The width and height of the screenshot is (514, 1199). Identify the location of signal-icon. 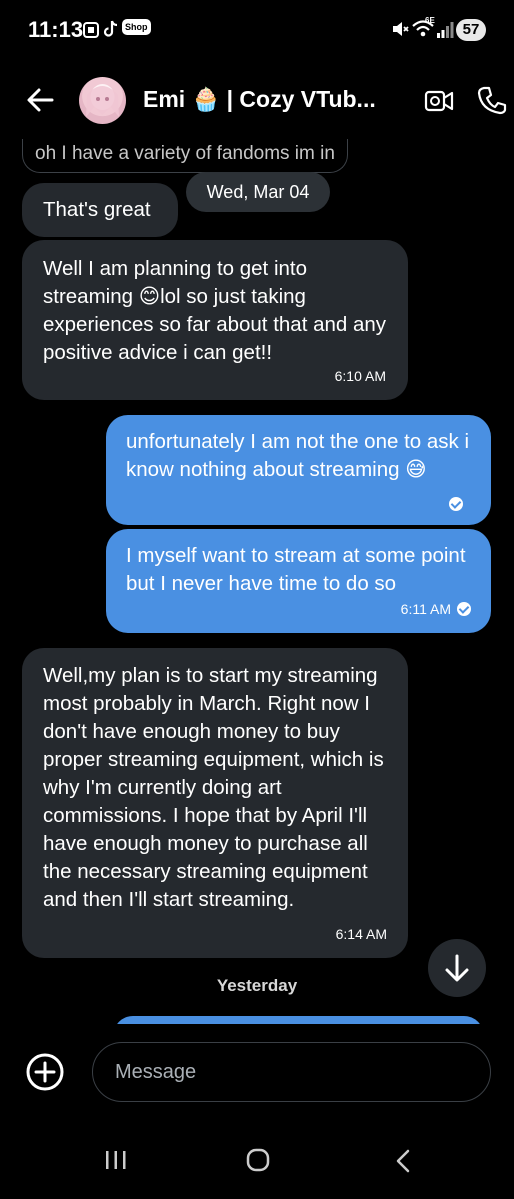
(445, 30).